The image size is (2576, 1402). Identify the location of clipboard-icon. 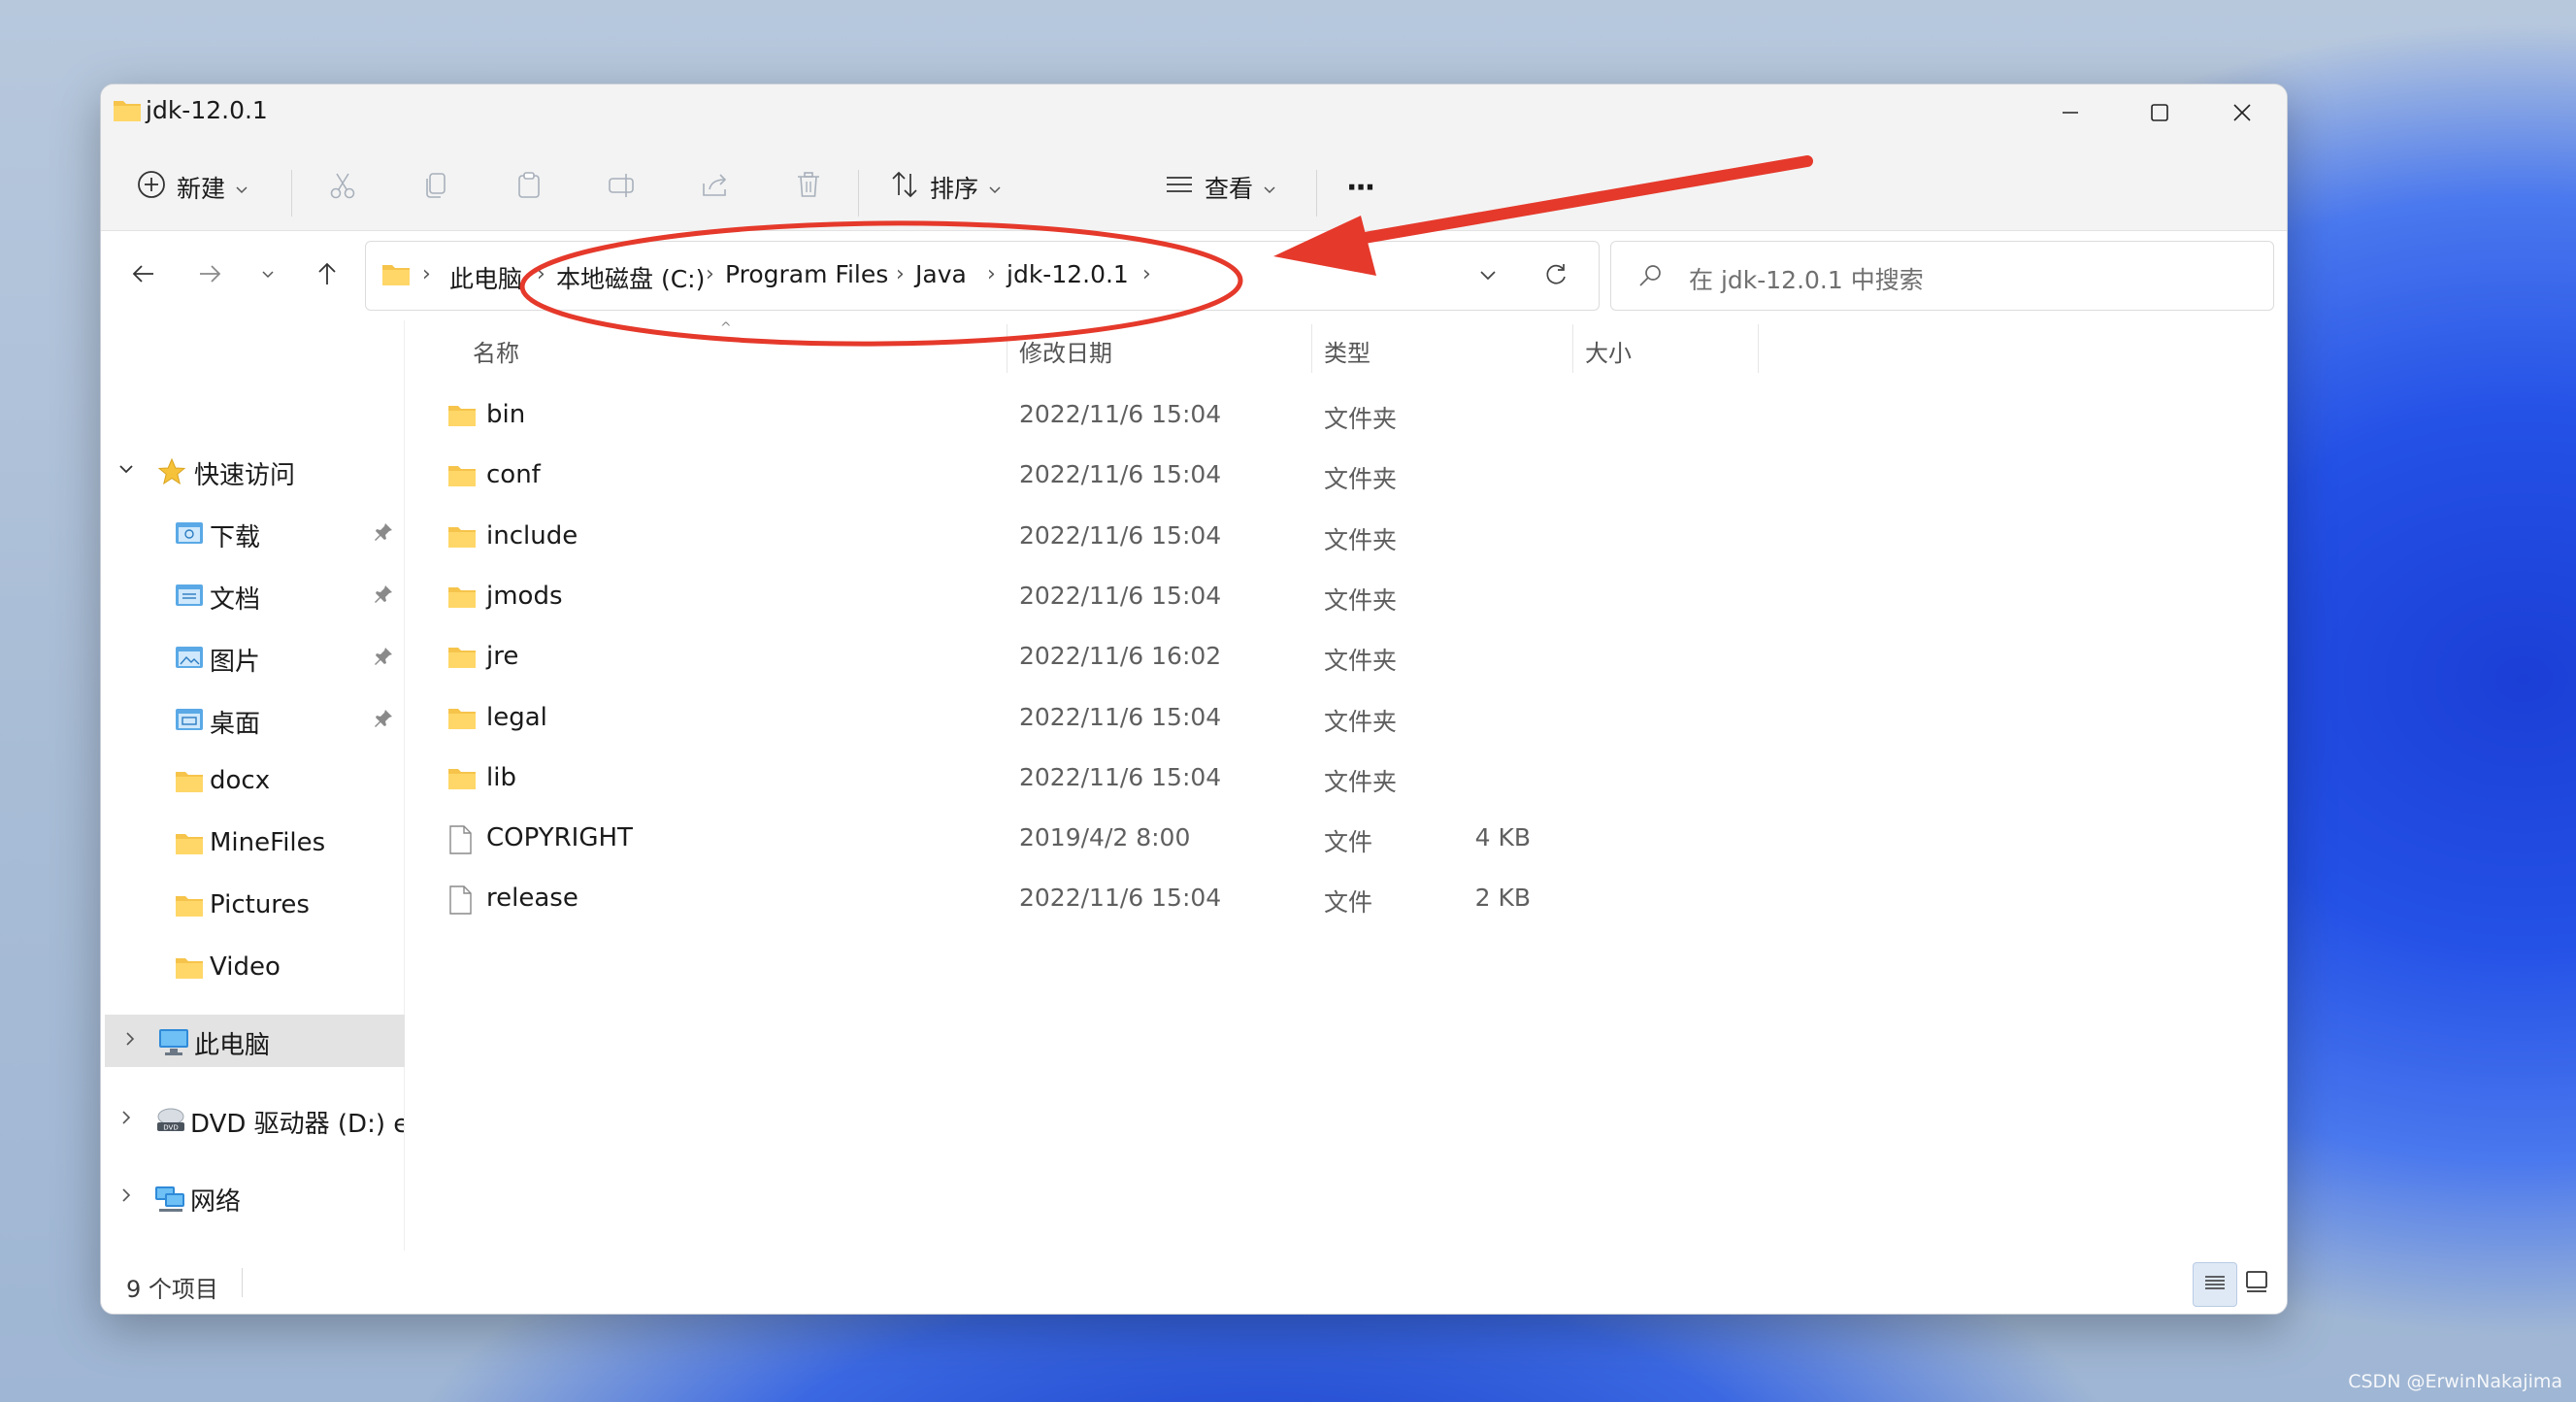
(529, 187).